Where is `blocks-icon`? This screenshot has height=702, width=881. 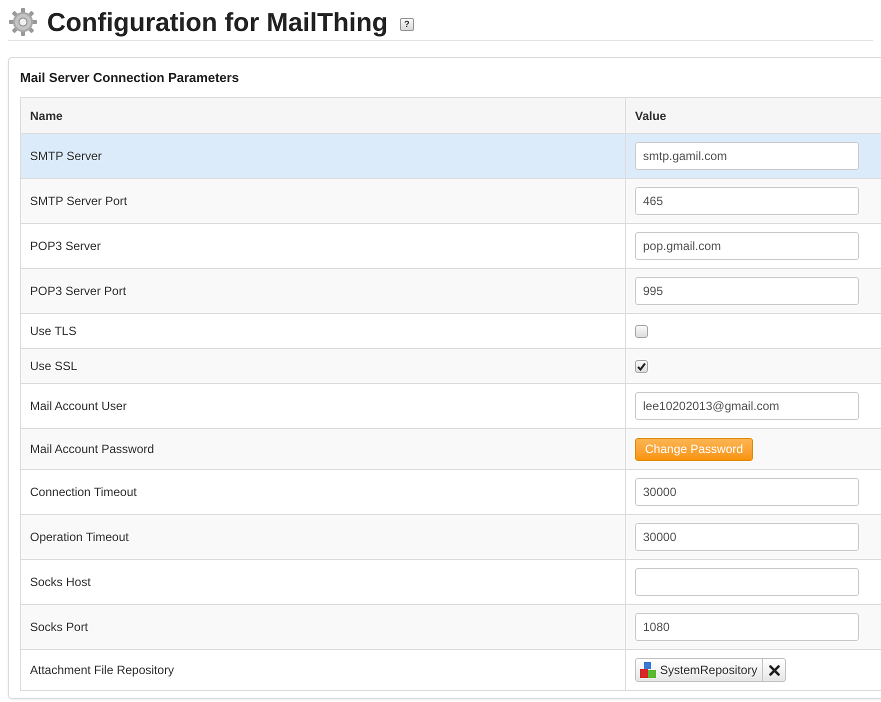
blocks-icon is located at coordinates (648, 670).